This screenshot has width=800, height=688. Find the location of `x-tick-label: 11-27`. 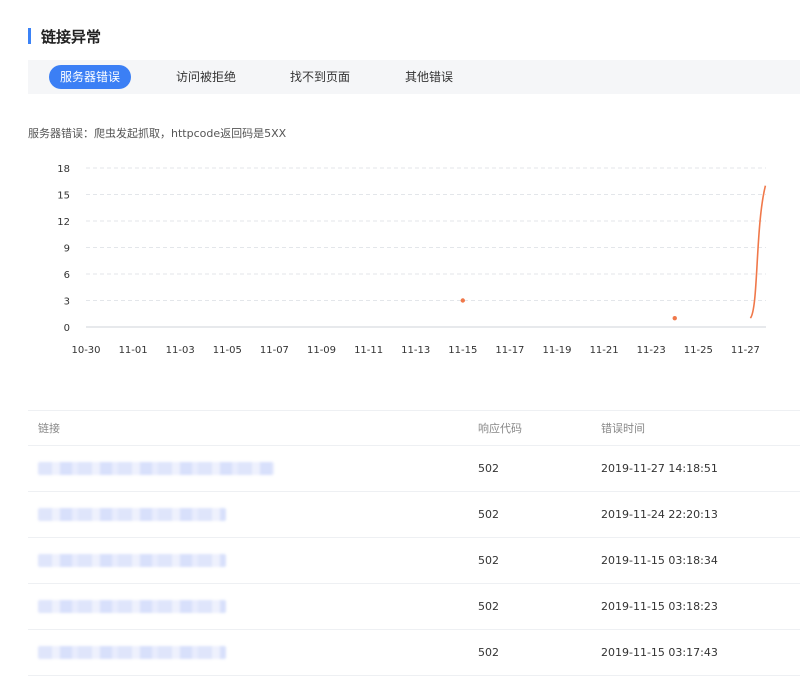

x-tick-label: 11-27 is located at coordinates (745, 350).